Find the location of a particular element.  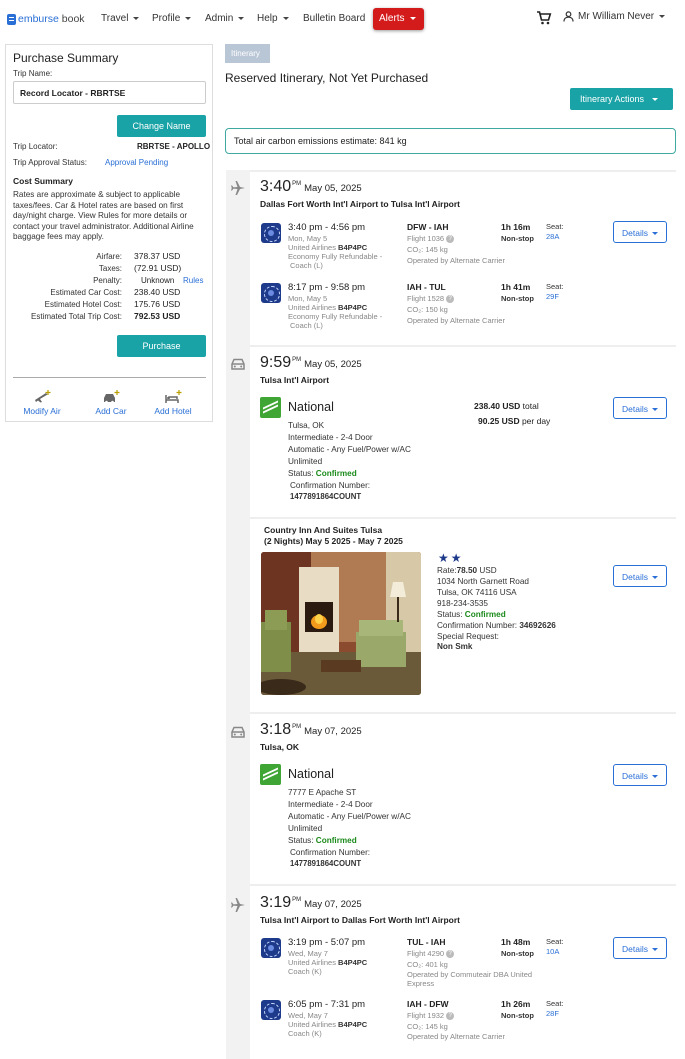

segment-time-value: 3:18 is located at coordinates (276, 729).